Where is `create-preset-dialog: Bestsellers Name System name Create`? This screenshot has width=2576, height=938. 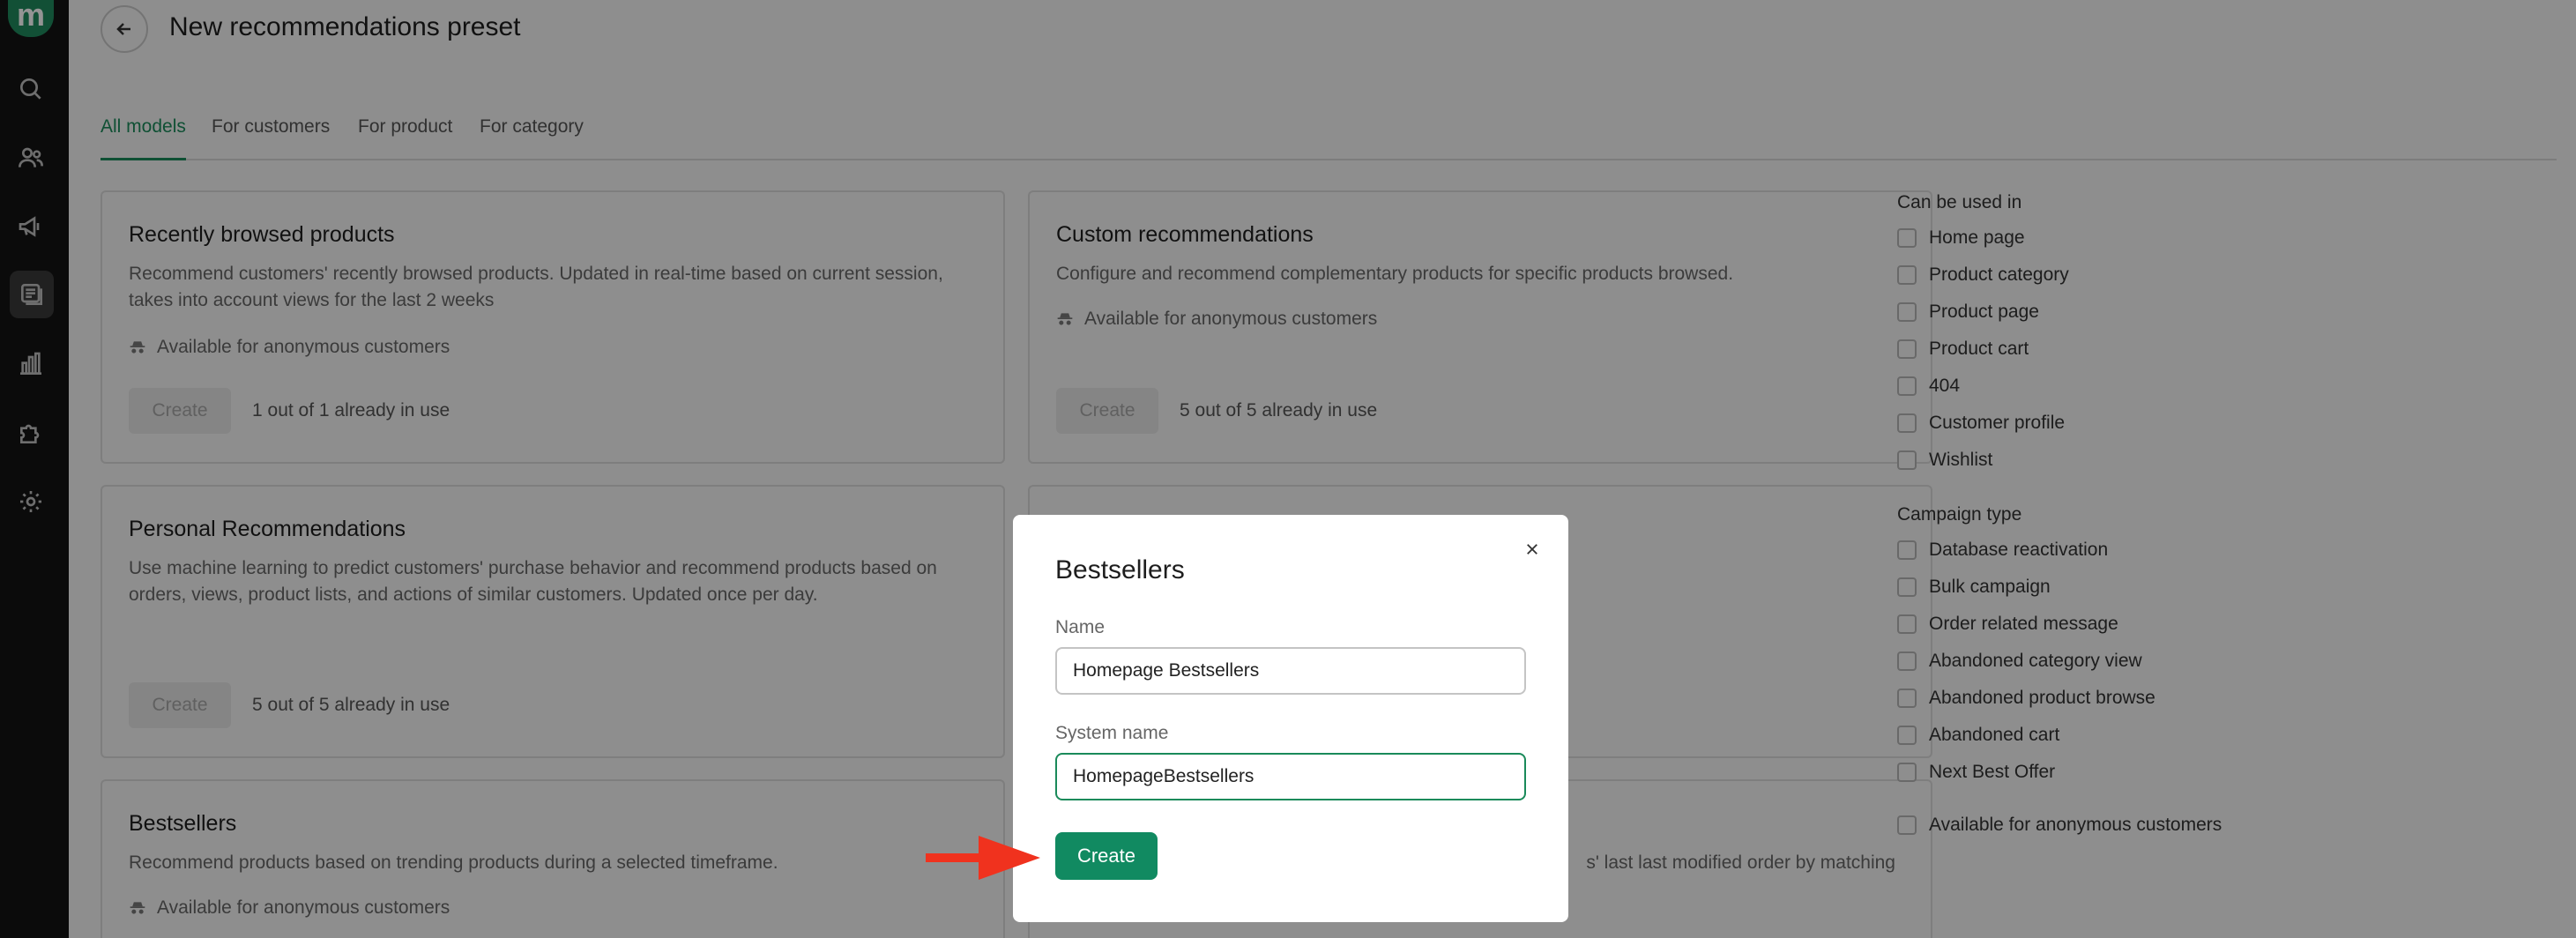 create-preset-dialog: Bestsellers Name System name Create is located at coordinates (1290, 718).